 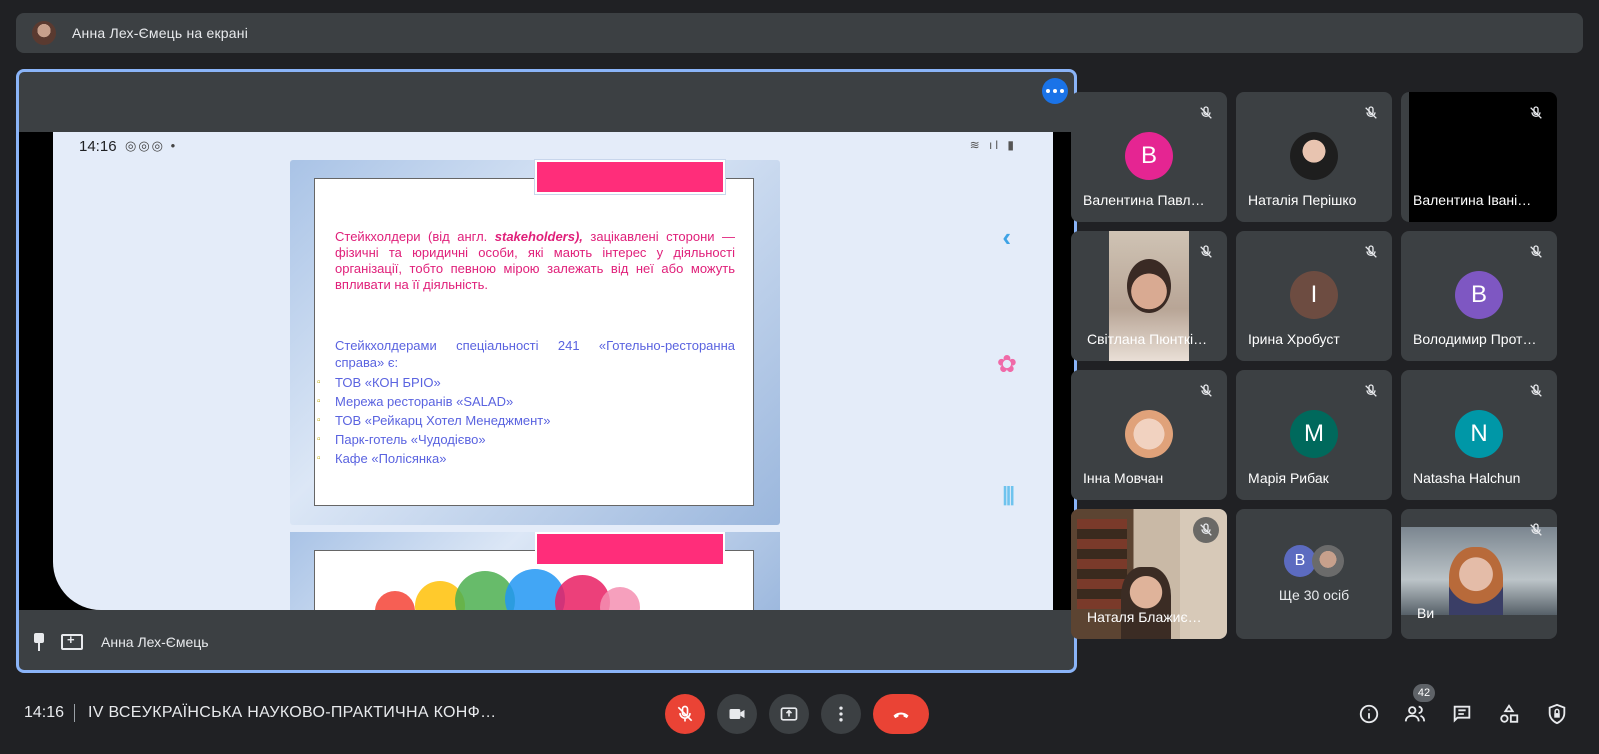 What do you see at coordinates (160, 33) in the screenshot?
I see `presenting-banner-text: Анна Лех-Ємець на екрані` at bounding box center [160, 33].